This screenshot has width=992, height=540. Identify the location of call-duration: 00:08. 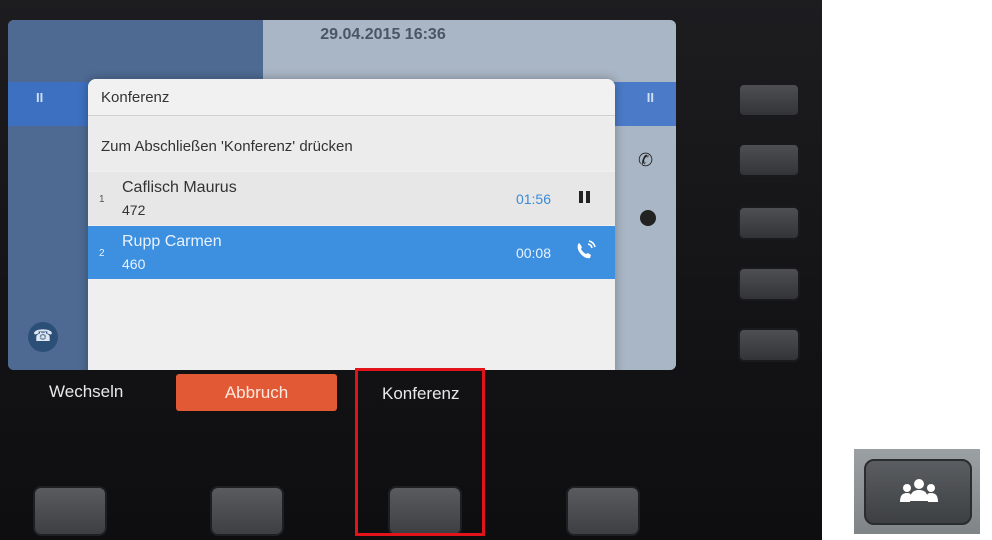
(533, 253).